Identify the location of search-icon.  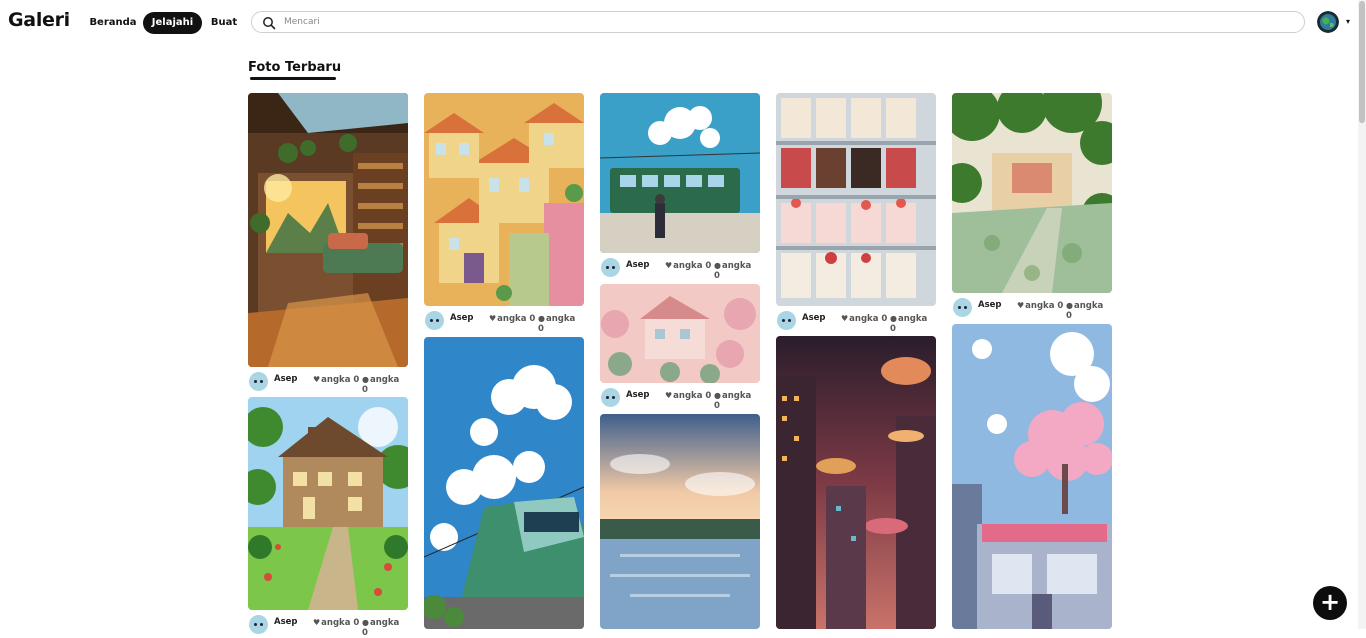
(269, 22).